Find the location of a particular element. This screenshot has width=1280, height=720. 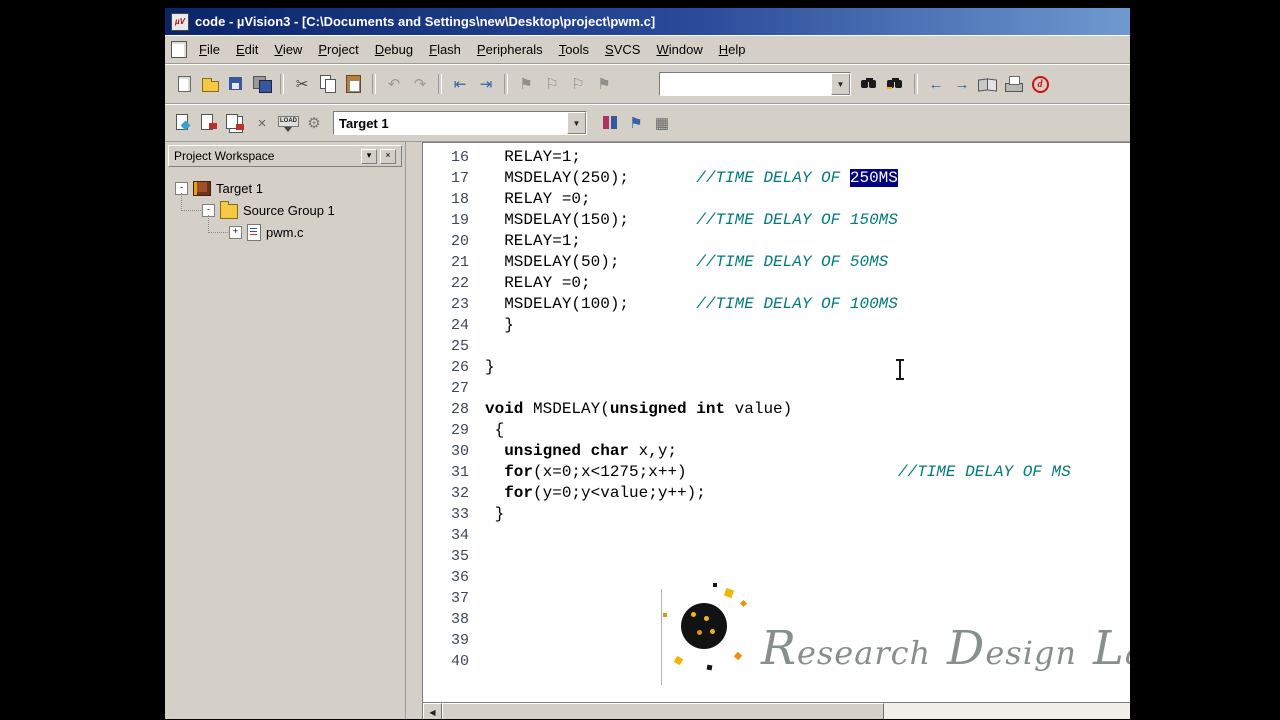

workspace-close-button: × is located at coordinates (388, 156).